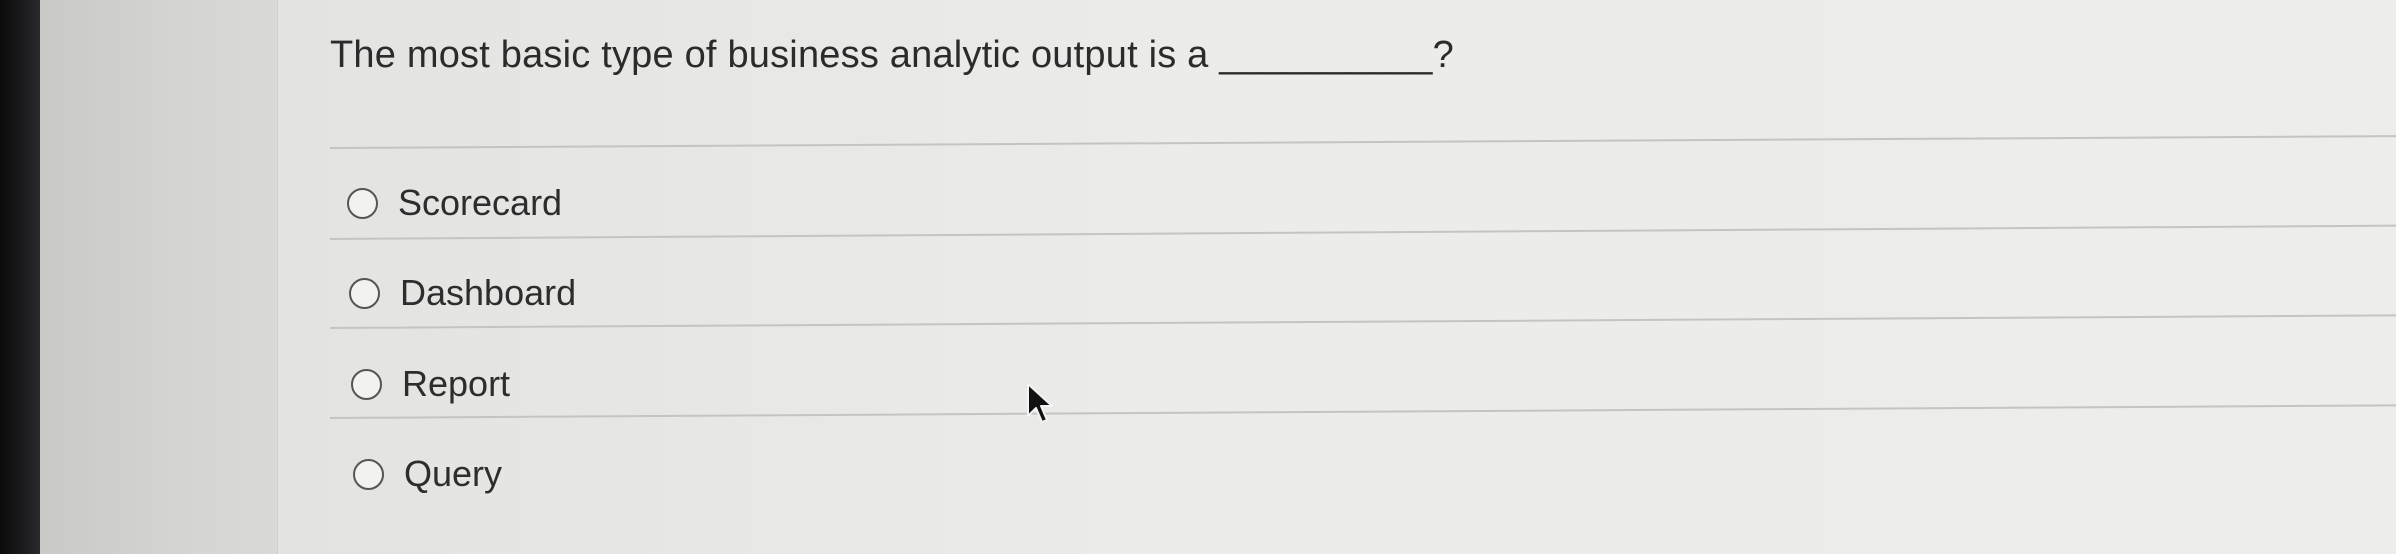  What do you see at coordinates (1040, 403) in the screenshot?
I see `mouse-pointer-icon` at bounding box center [1040, 403].